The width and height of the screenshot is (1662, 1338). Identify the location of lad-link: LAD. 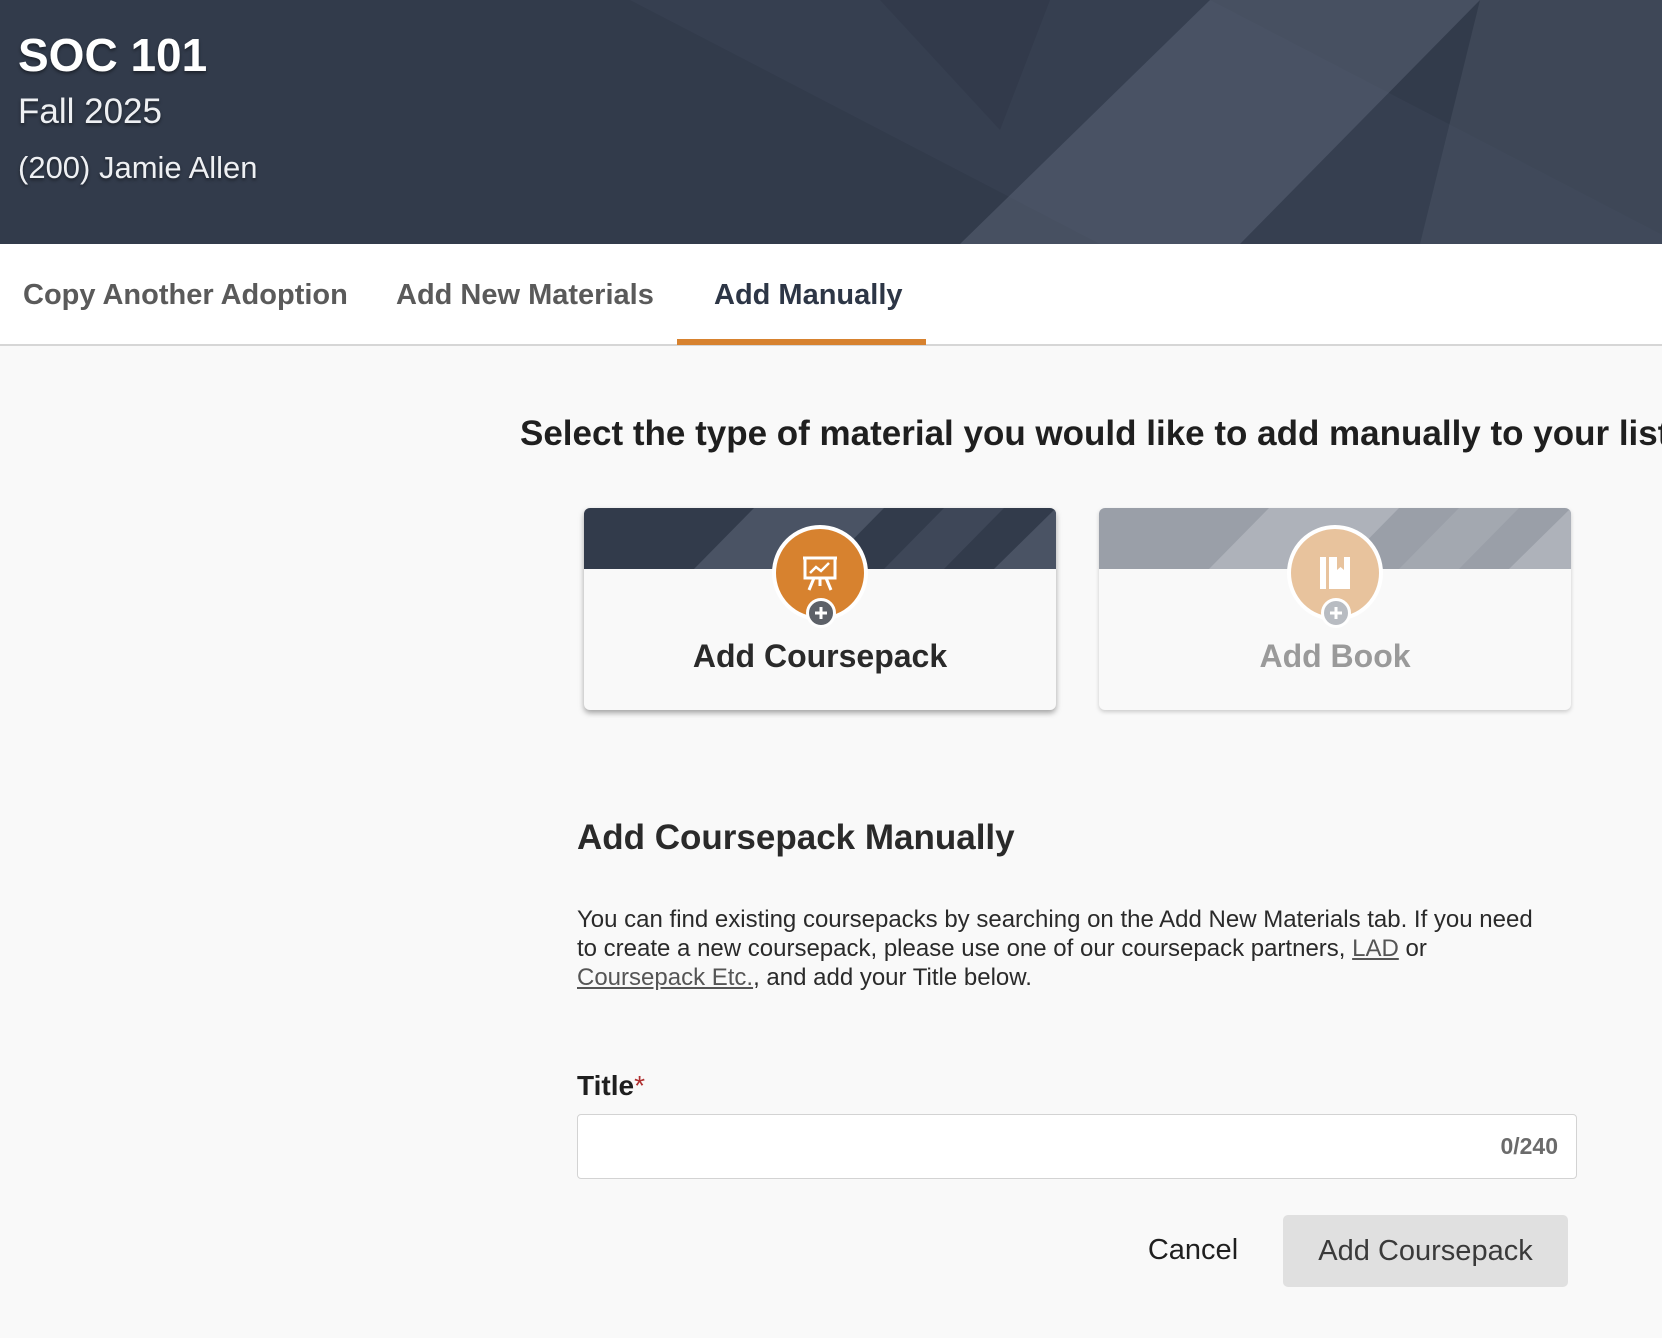
(1375, 948).